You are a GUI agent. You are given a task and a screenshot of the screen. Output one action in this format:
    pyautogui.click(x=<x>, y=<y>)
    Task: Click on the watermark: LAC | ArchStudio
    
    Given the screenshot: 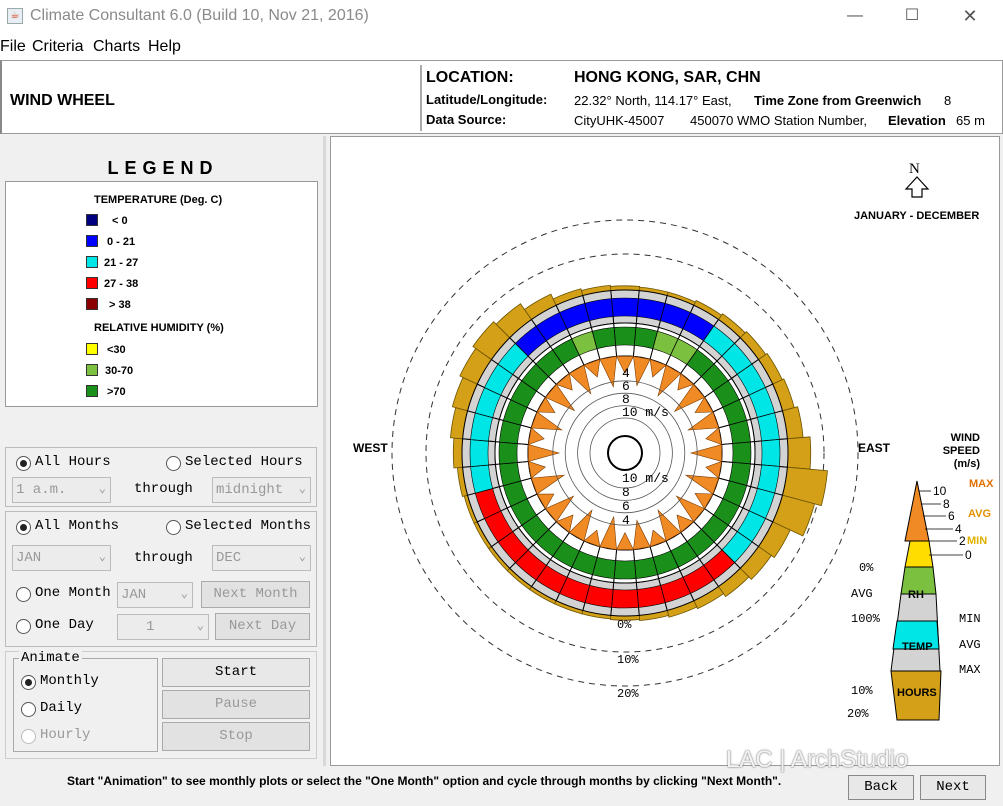 What is the action you would take?
    pyautogui.click(x=817, y=759)
    